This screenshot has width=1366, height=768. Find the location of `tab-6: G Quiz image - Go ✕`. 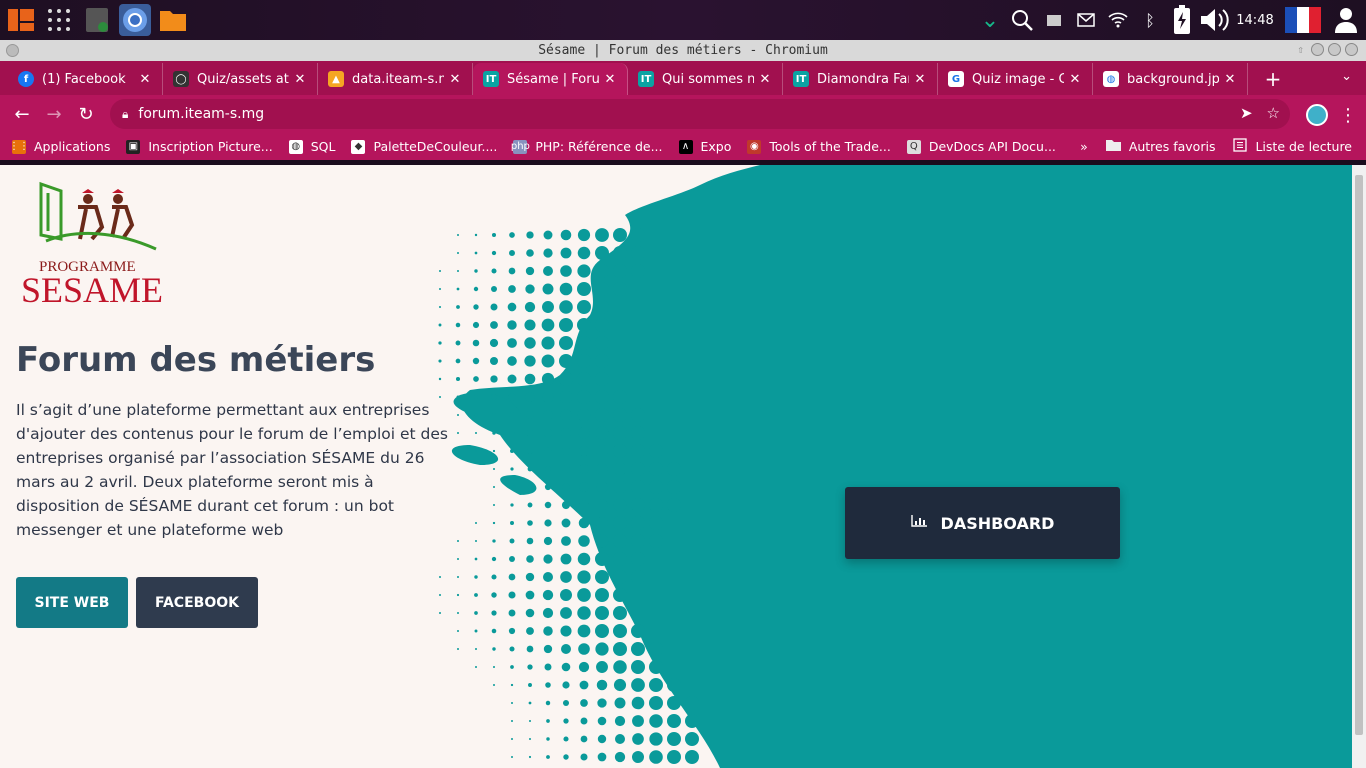

tab-6: G Quiz image - Go ✕ is located at coordinates (1015, 79).